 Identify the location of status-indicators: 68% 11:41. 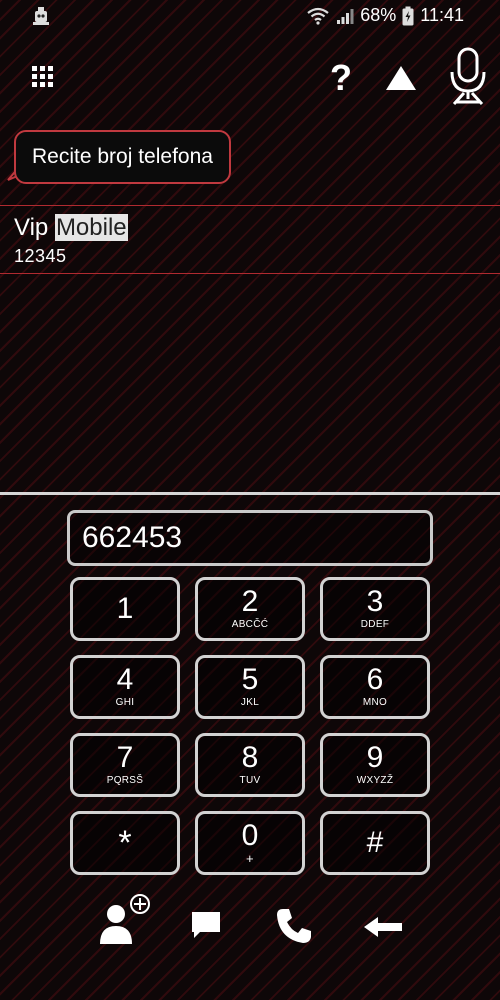
(385, 15).